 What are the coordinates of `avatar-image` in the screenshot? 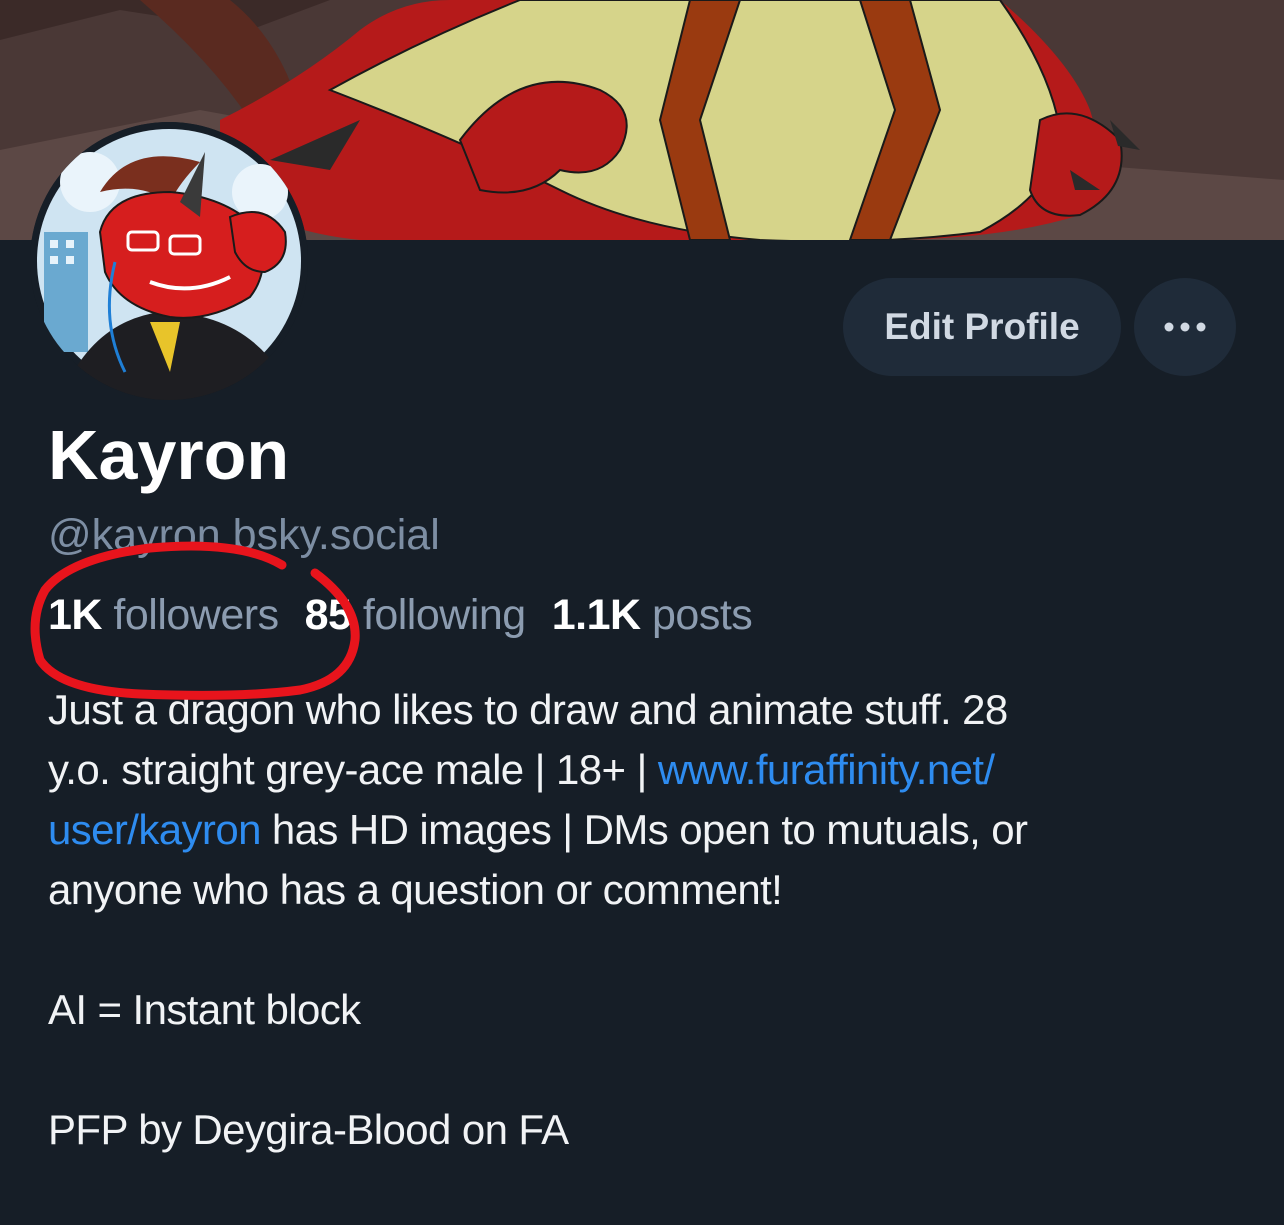 It's located at (169, 261).